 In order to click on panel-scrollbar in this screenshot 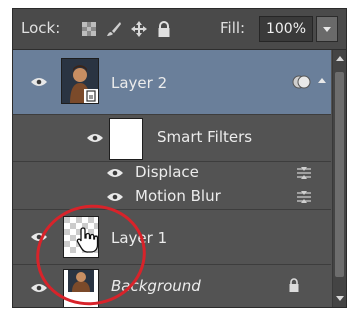, I will do `click(339, 178)`.